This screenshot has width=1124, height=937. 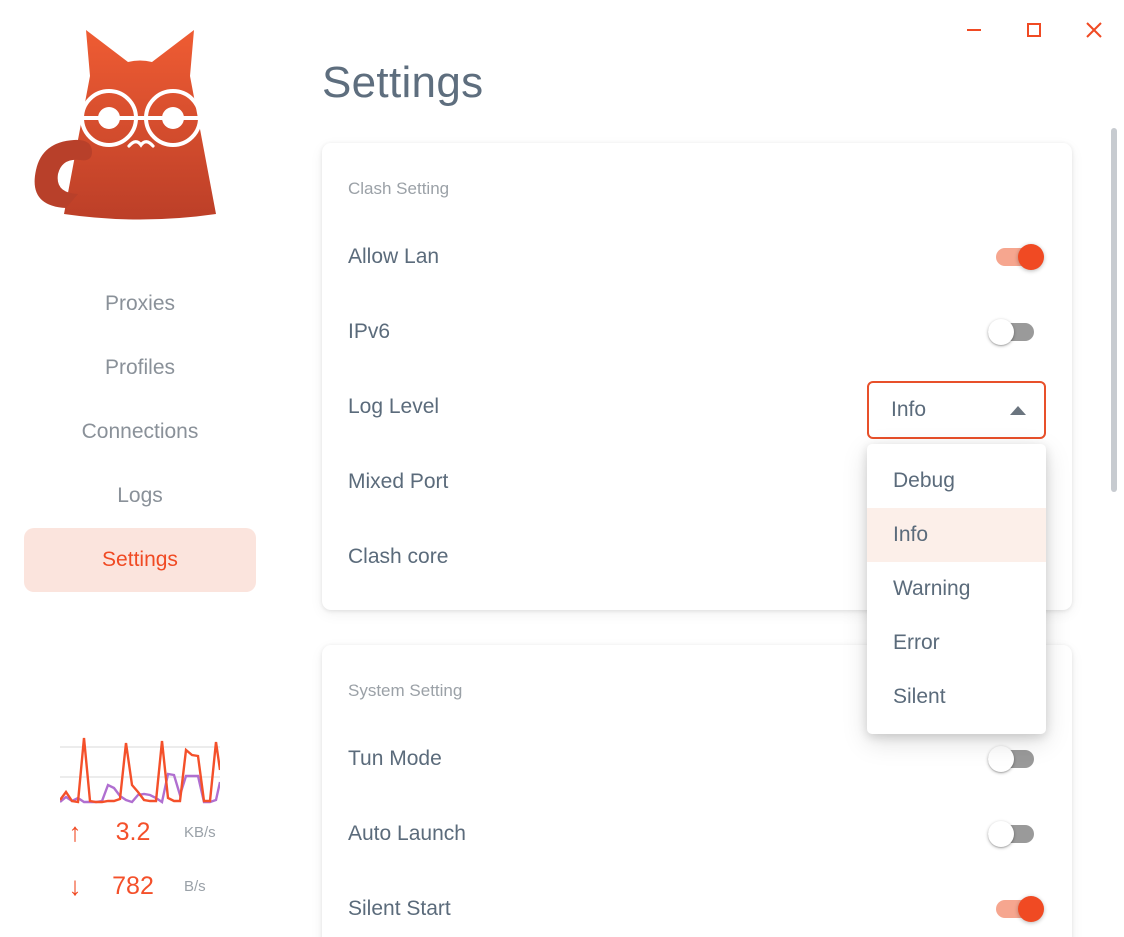 I want to click on row-allow-lan: Allow Lan, so click(x=697, y=256).